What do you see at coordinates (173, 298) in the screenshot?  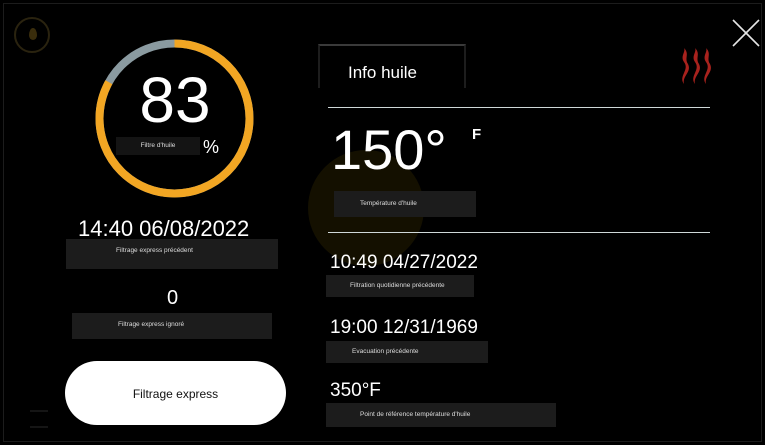 I see `skipped-value: 0` at bounding box center [173, 298].